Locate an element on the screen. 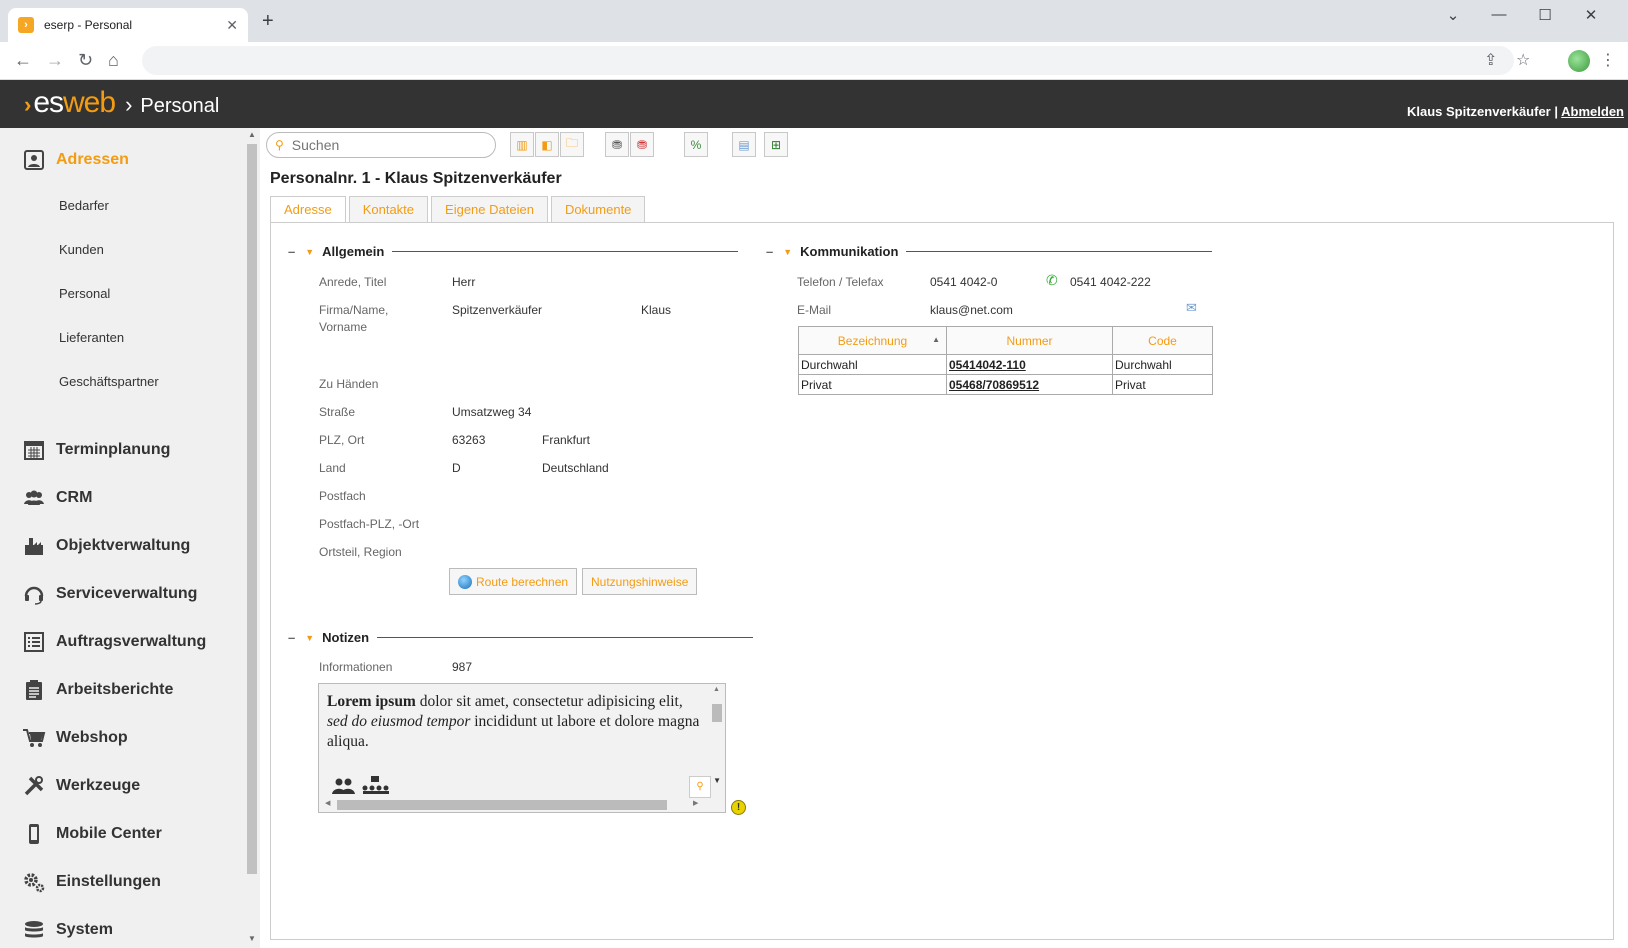  zoom-button: ⚲ is located at coordinates (700, 787).